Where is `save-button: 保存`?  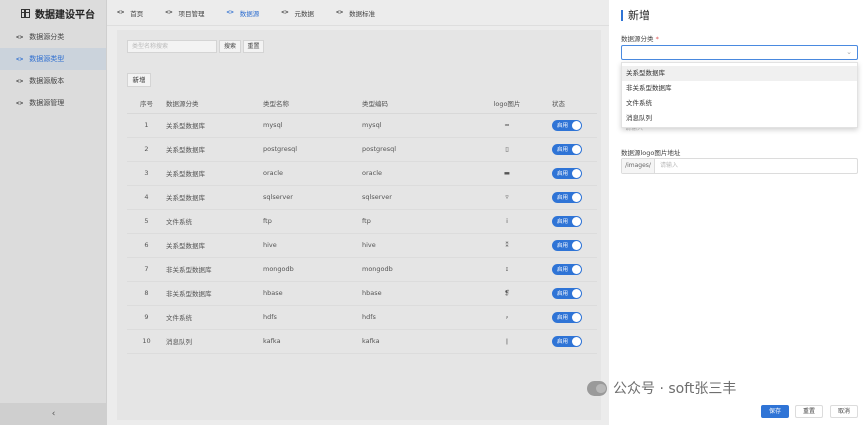 save-button: 保存 is located at coordinates (775, 411).